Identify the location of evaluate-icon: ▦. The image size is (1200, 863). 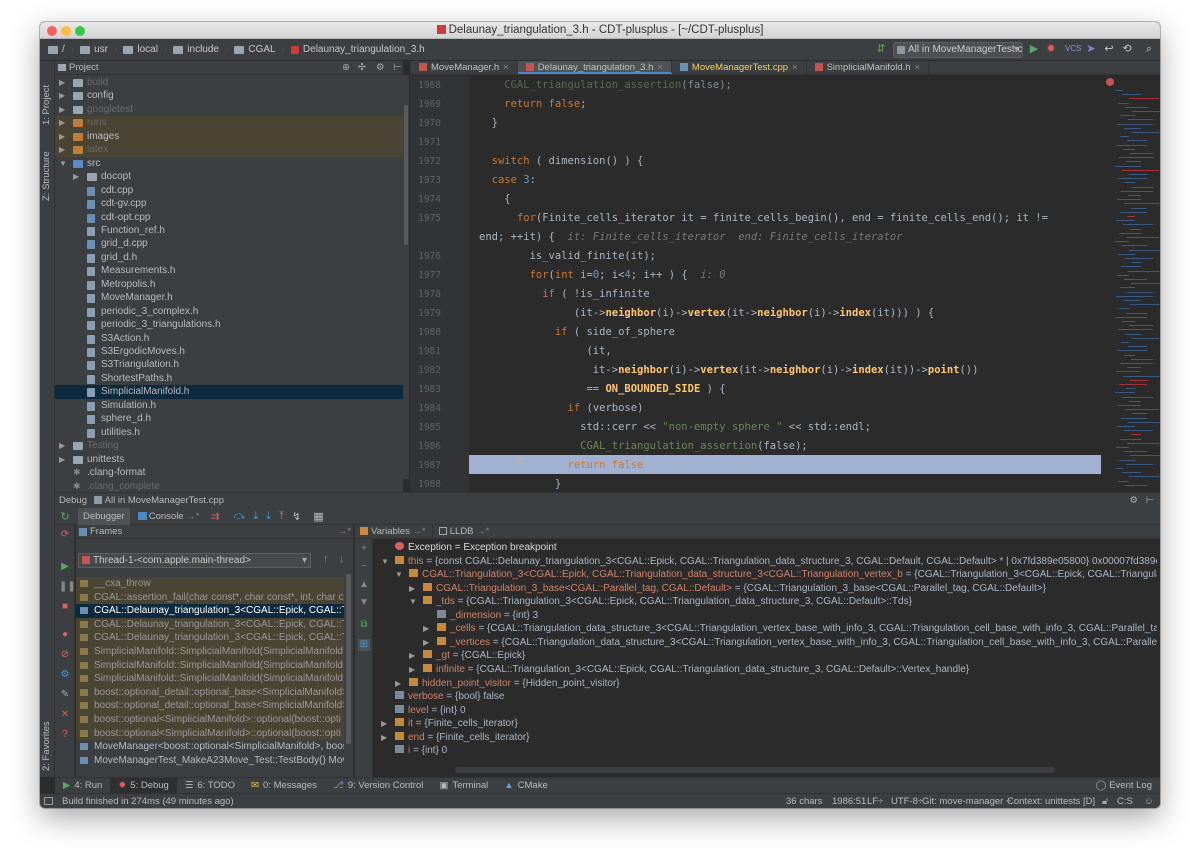
(318, 516).